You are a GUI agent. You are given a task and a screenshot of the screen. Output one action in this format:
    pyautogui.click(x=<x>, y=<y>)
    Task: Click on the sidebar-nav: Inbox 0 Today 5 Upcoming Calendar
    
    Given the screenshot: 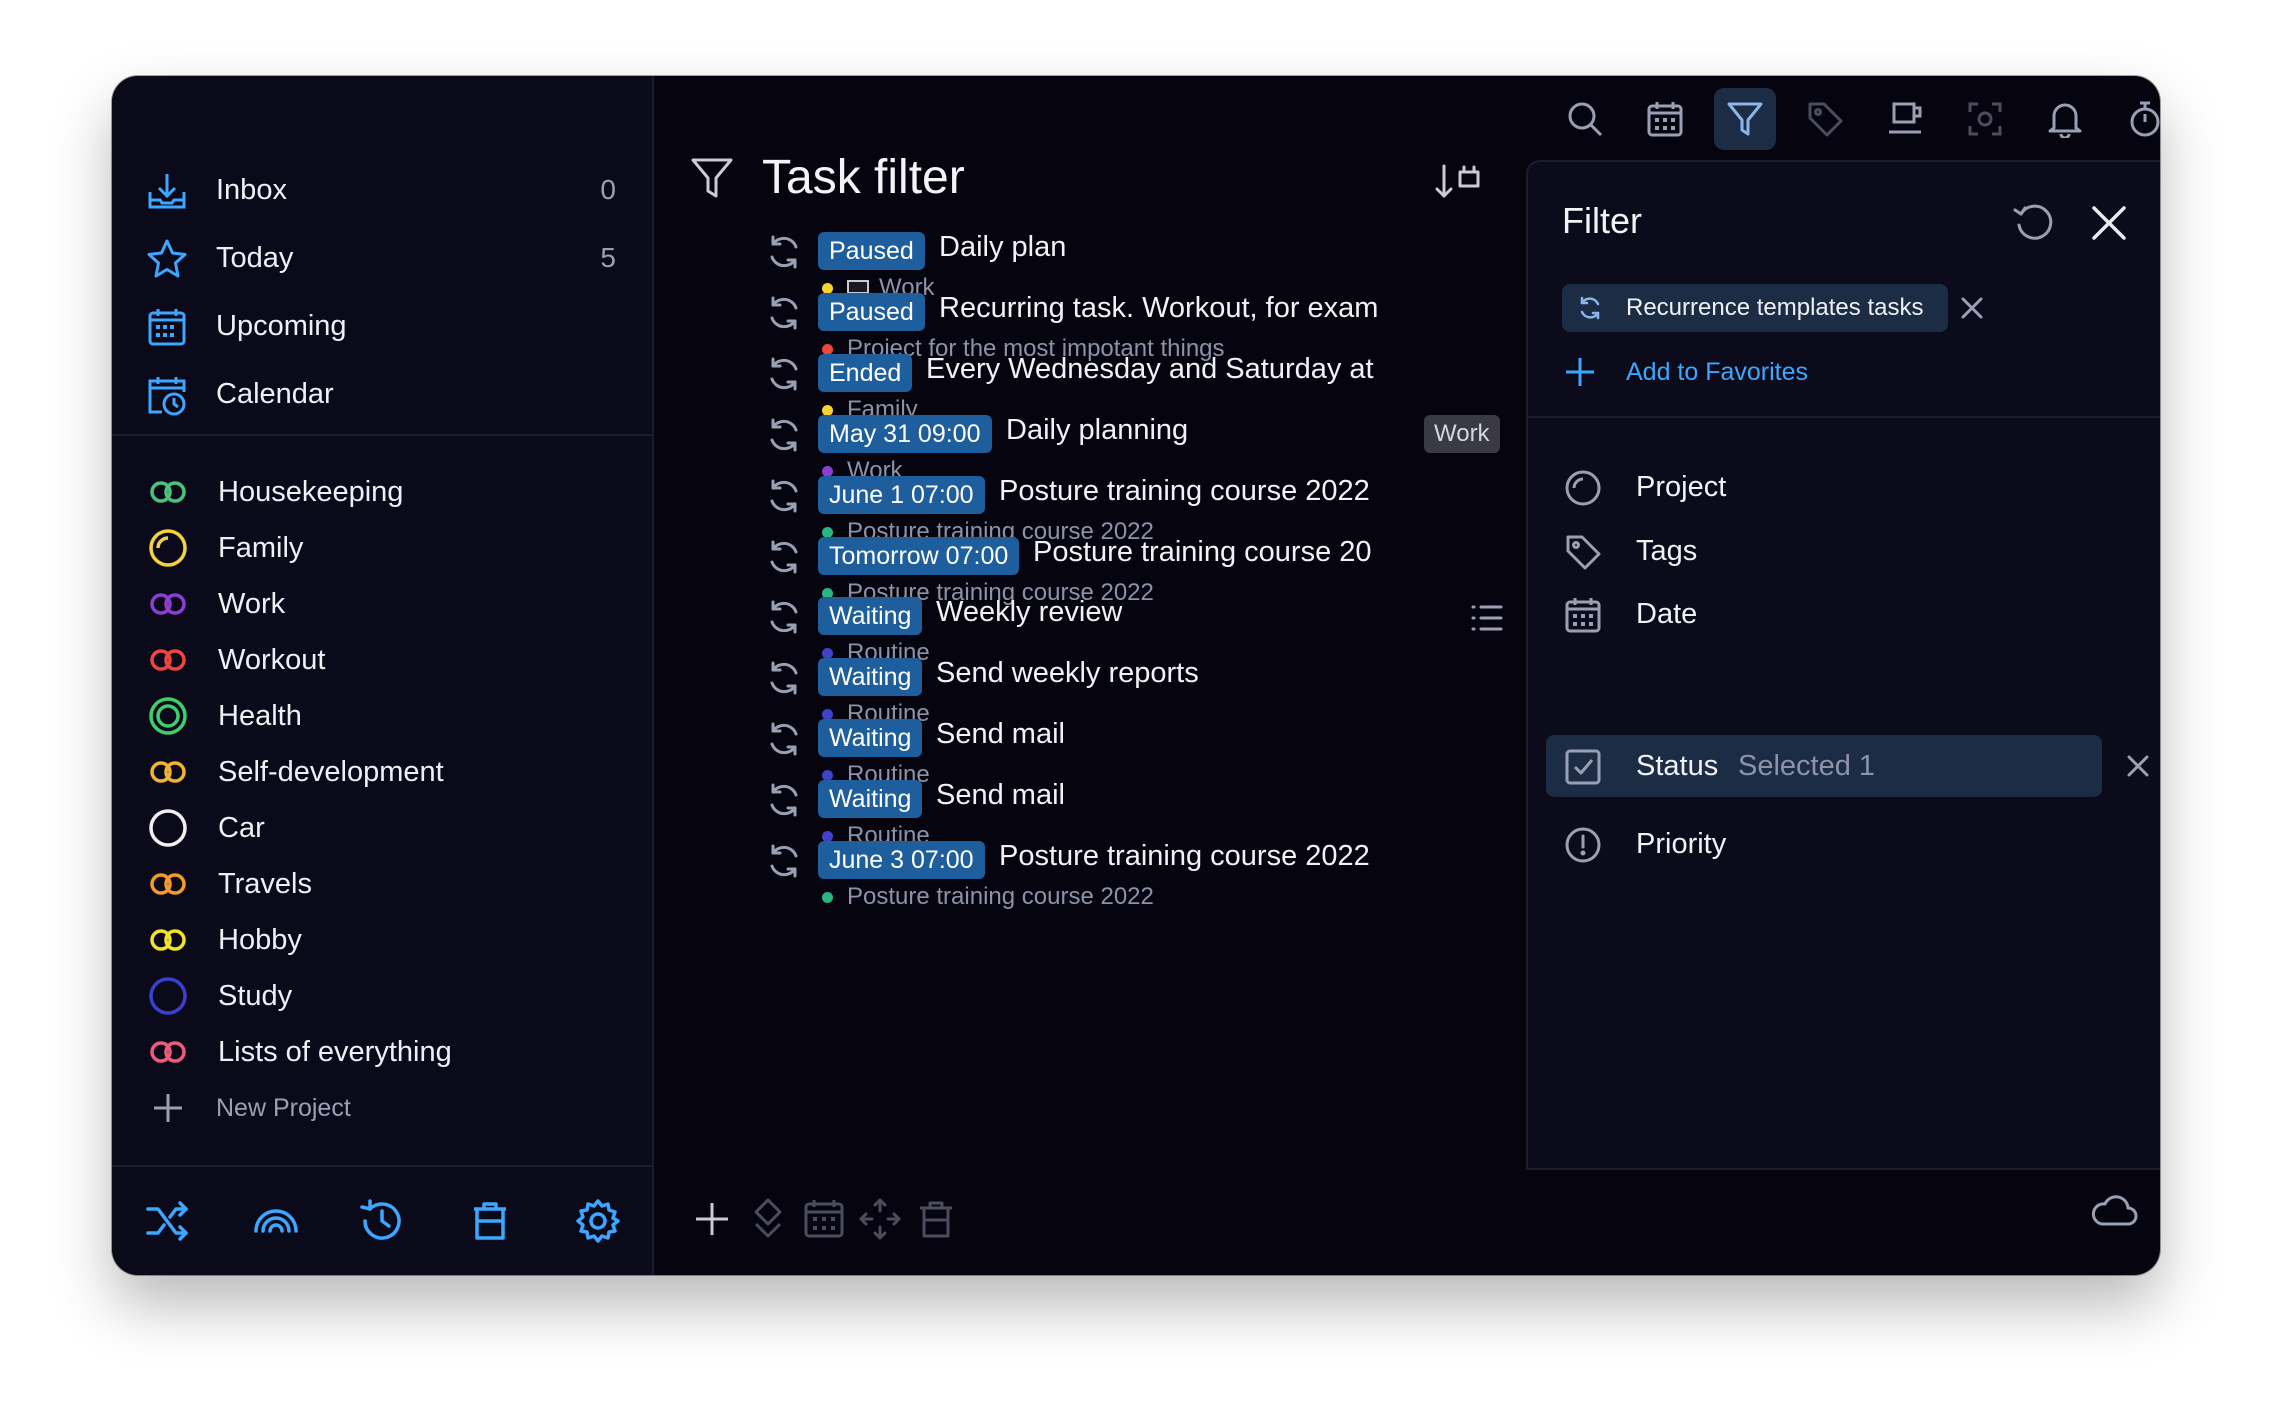 What is the action you would take?
    pyautogui.click(x=382, y=292)
    